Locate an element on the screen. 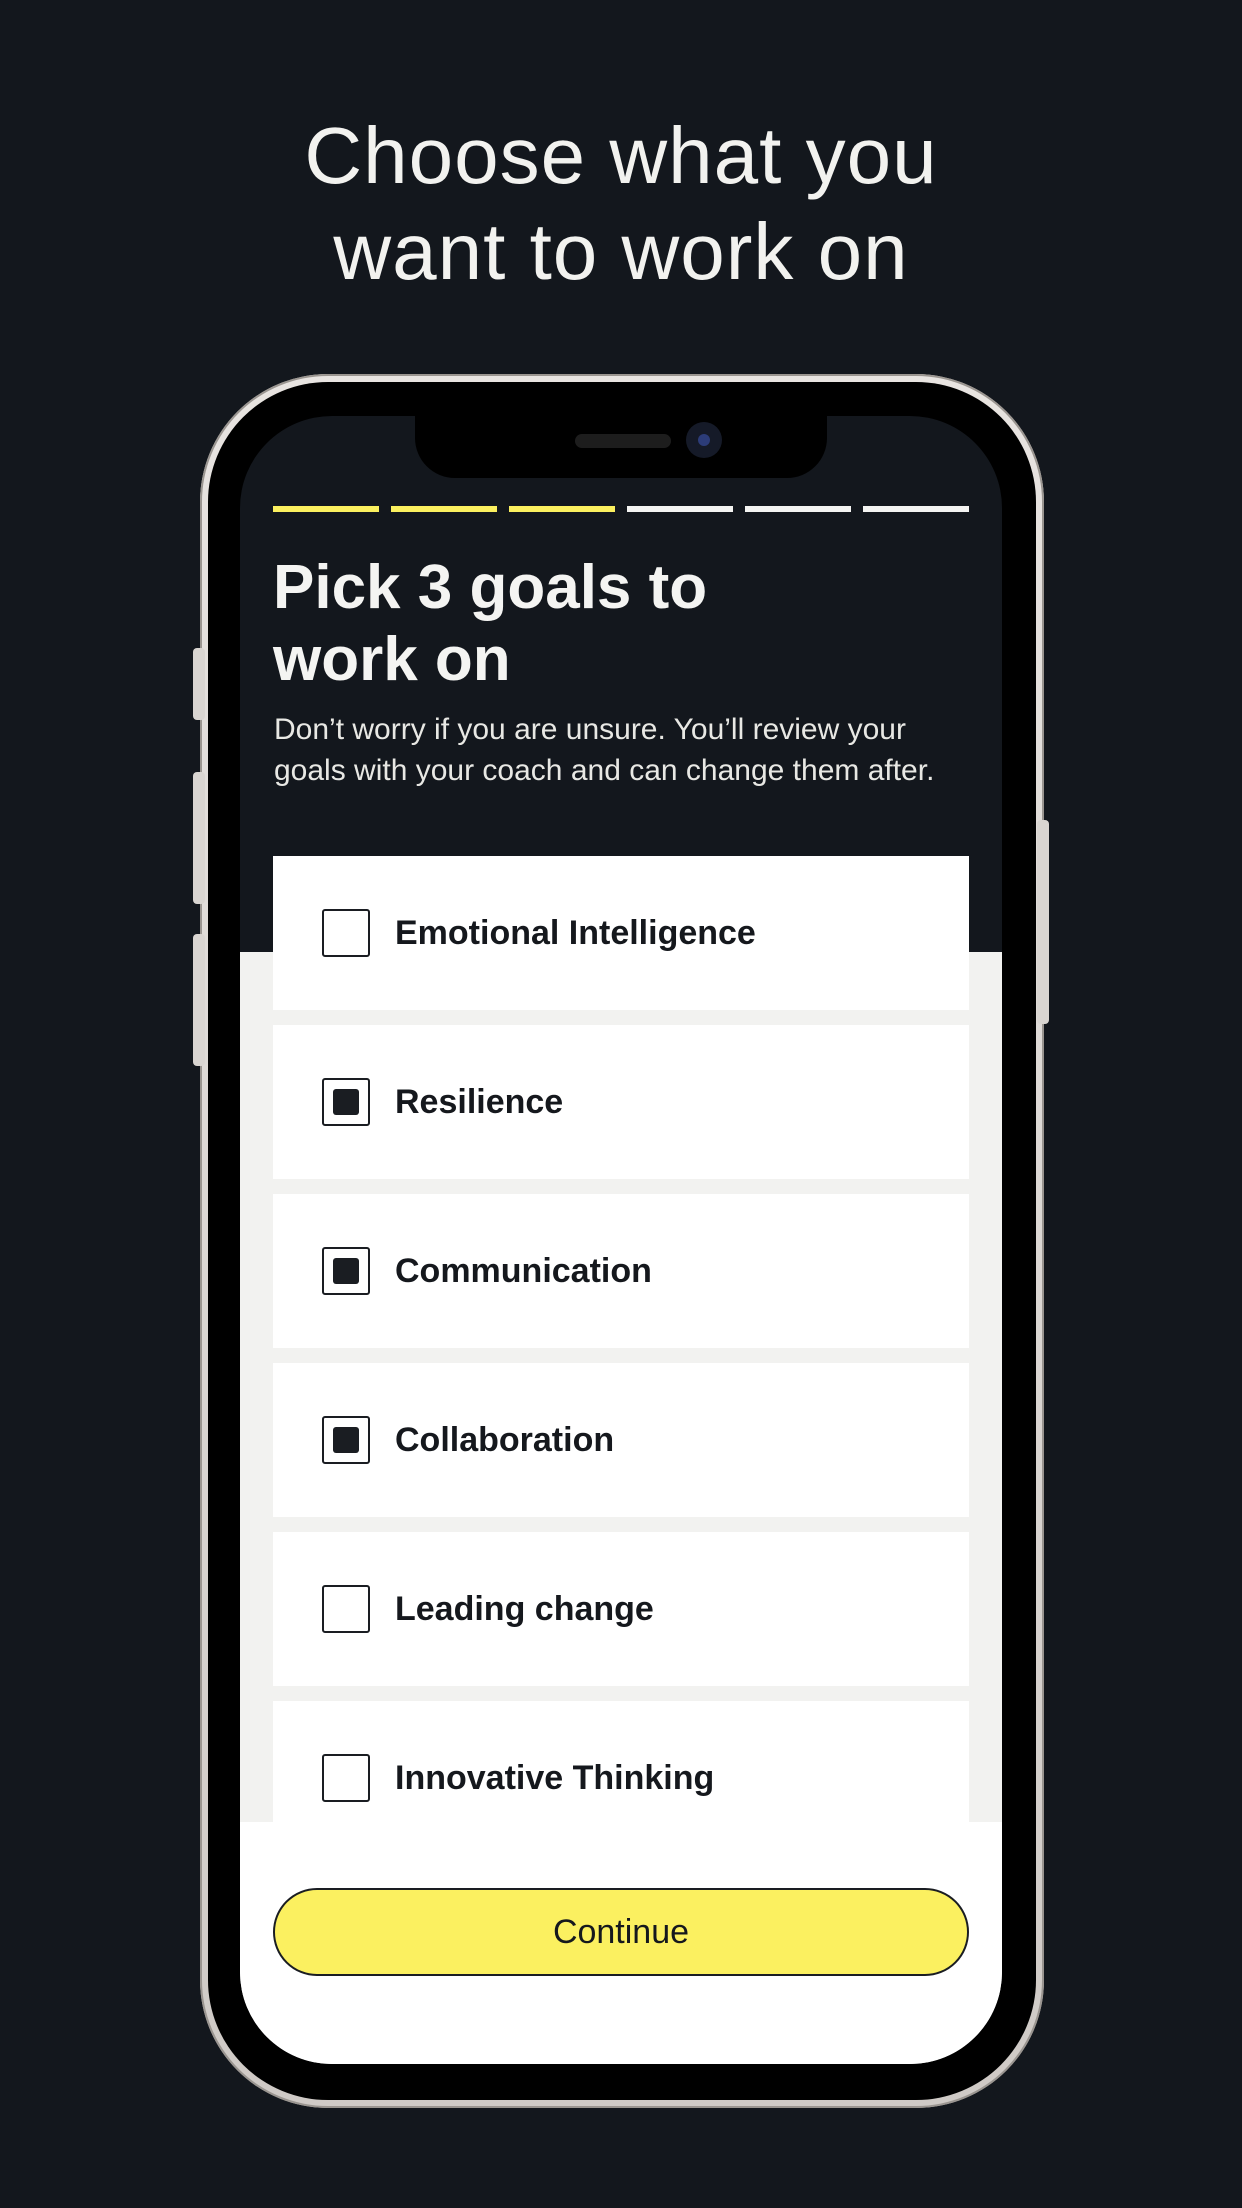  goal-label: Collaboration is located at coordinates (505, 1439).